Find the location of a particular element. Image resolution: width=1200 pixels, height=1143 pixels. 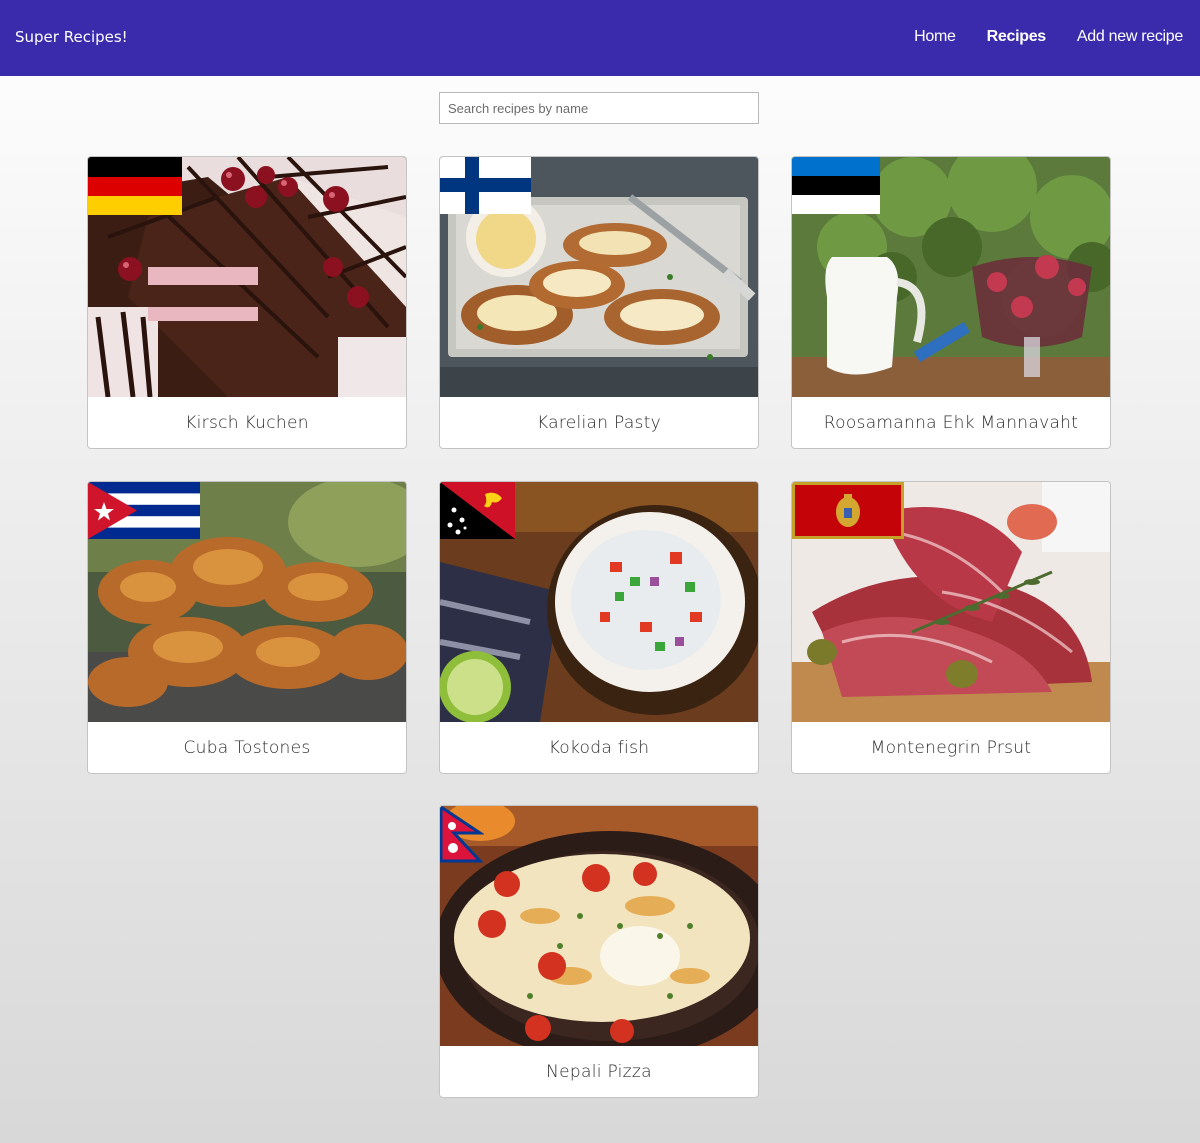

recipe-card: Kirsch Kuchen is located at coordinates (247, 302).